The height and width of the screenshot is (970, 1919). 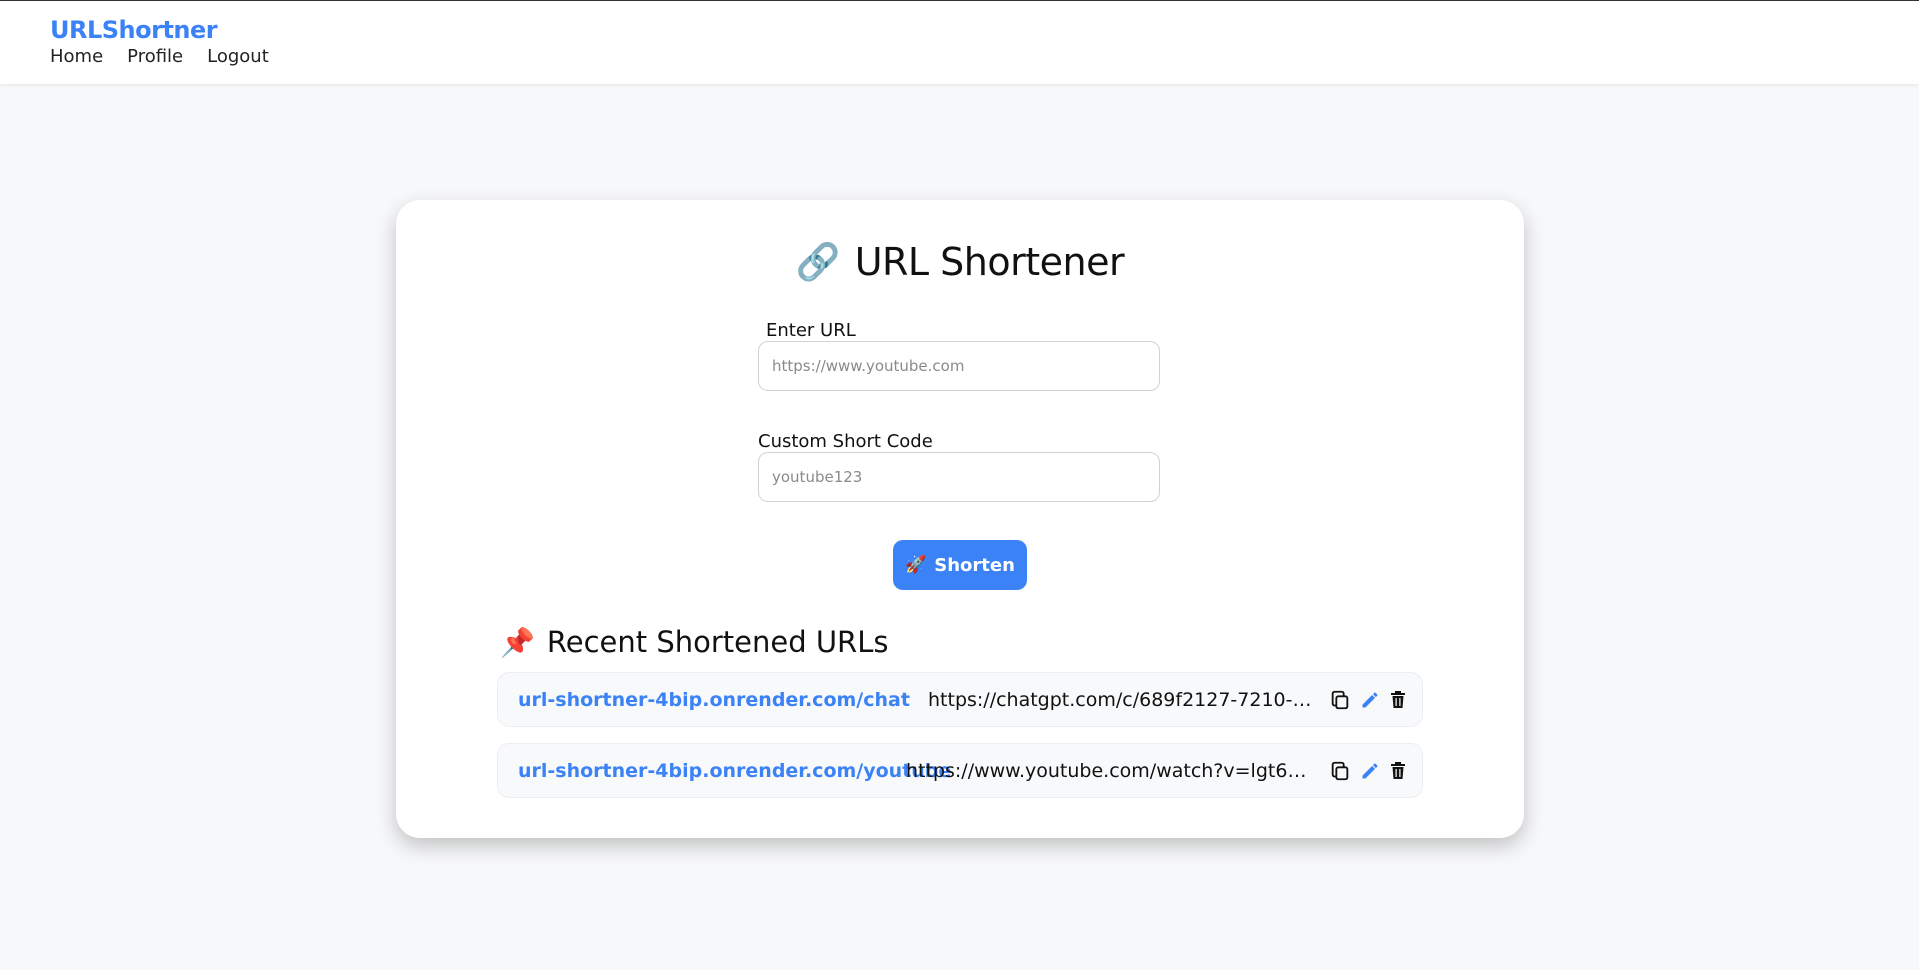 I want to click on recent-urls-heading: 📌 Recent Shortened URLs, so click(x=694, y=642).